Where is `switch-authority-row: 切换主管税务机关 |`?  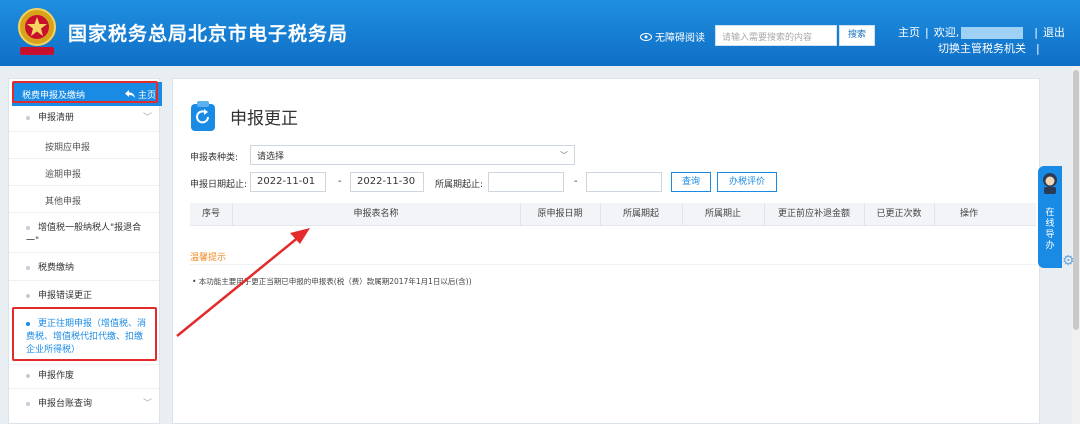
switch-authority-row: 切换主管税务机关 | is located at coordinates (989, 48).